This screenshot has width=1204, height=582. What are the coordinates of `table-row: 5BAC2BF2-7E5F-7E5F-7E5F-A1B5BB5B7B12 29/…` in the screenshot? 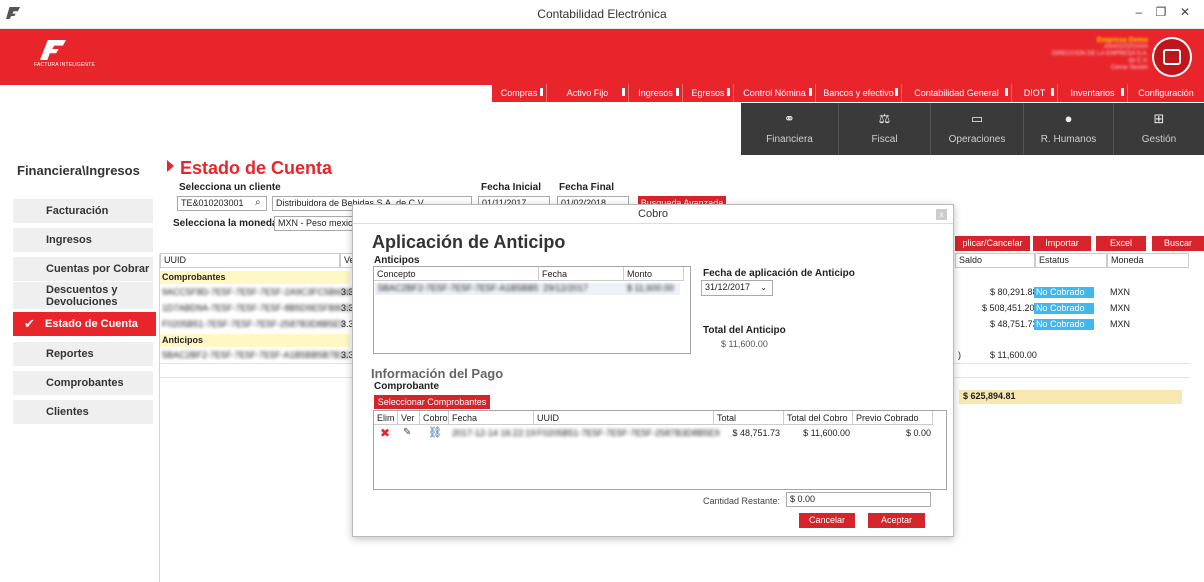 It's located at (527, 289).